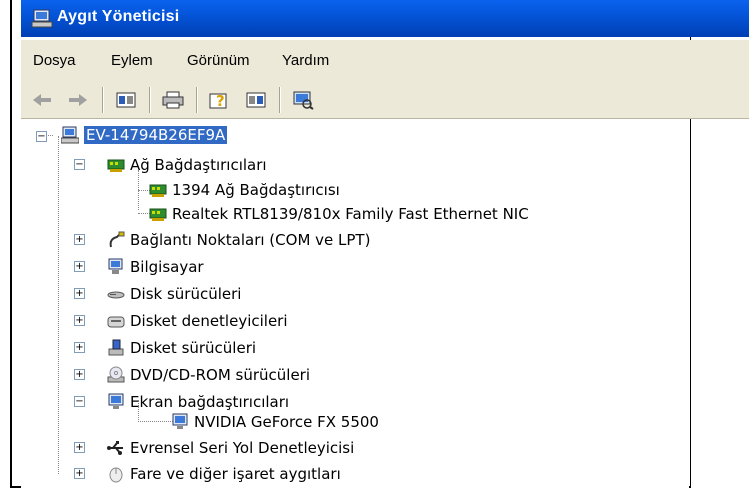  I want to click on tree-item-floppy-drives: Disket sürücüleri, so click(181, 348).